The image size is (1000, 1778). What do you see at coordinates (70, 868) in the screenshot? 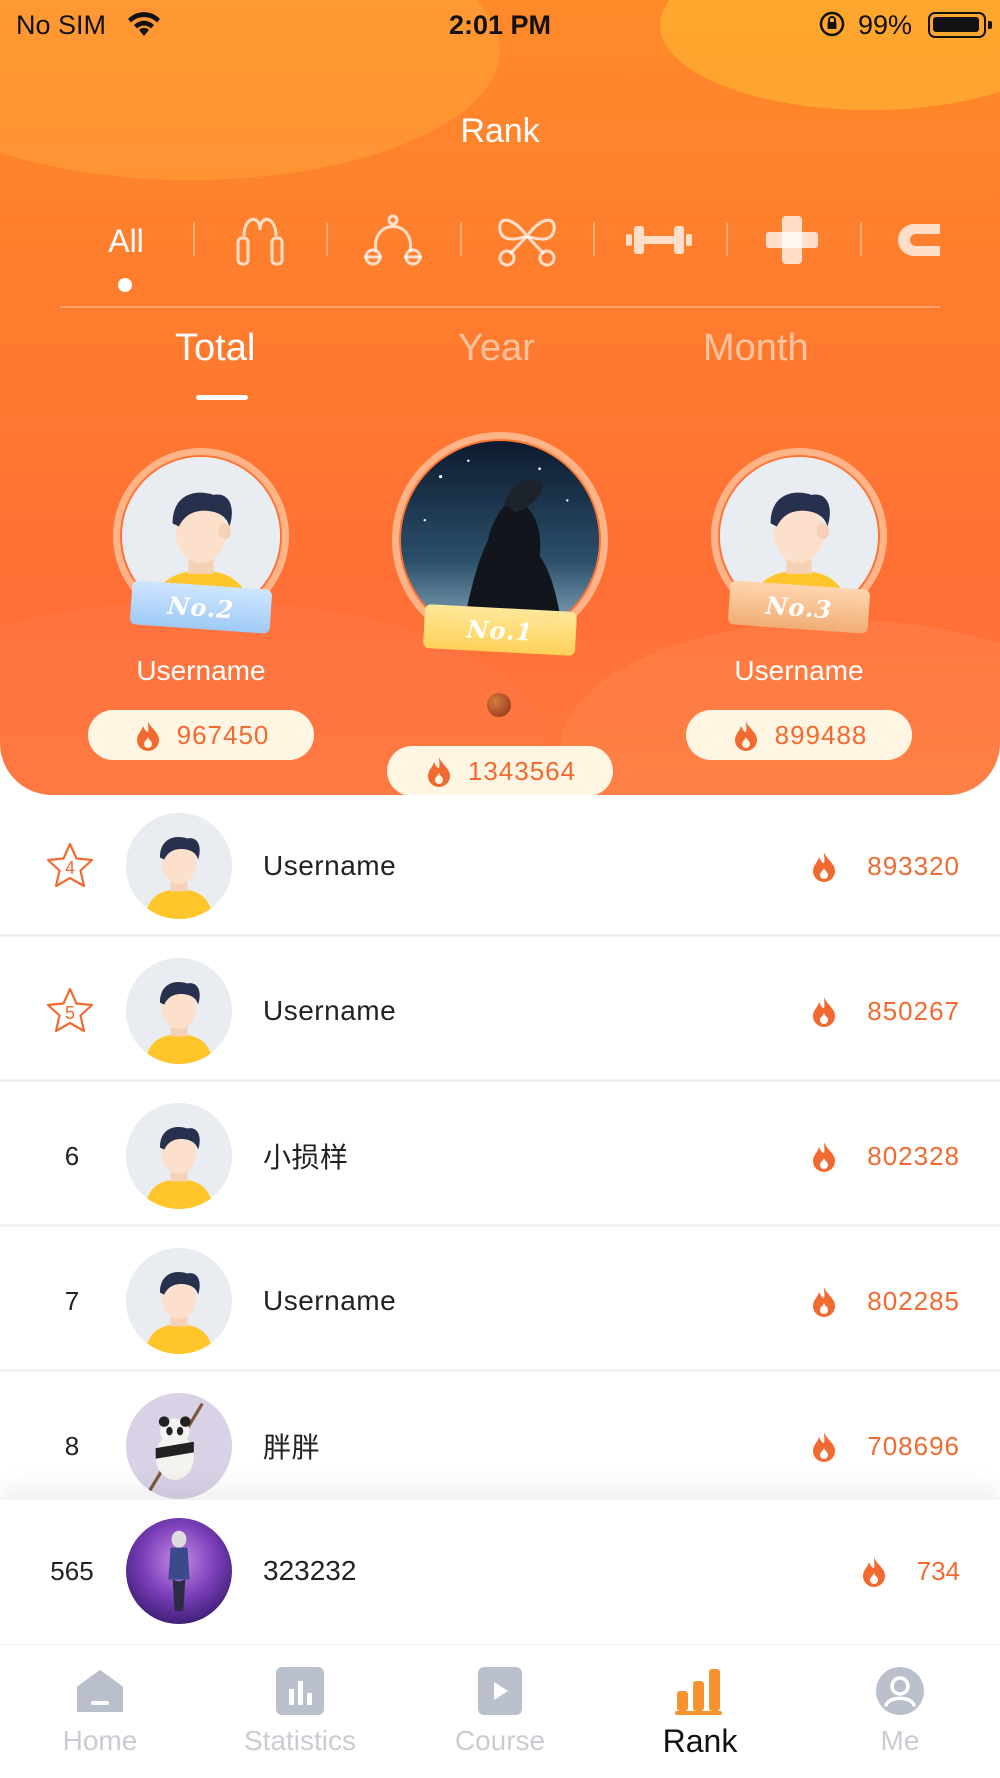
I see `rank-number: 4` at bounding box center [70, 868].